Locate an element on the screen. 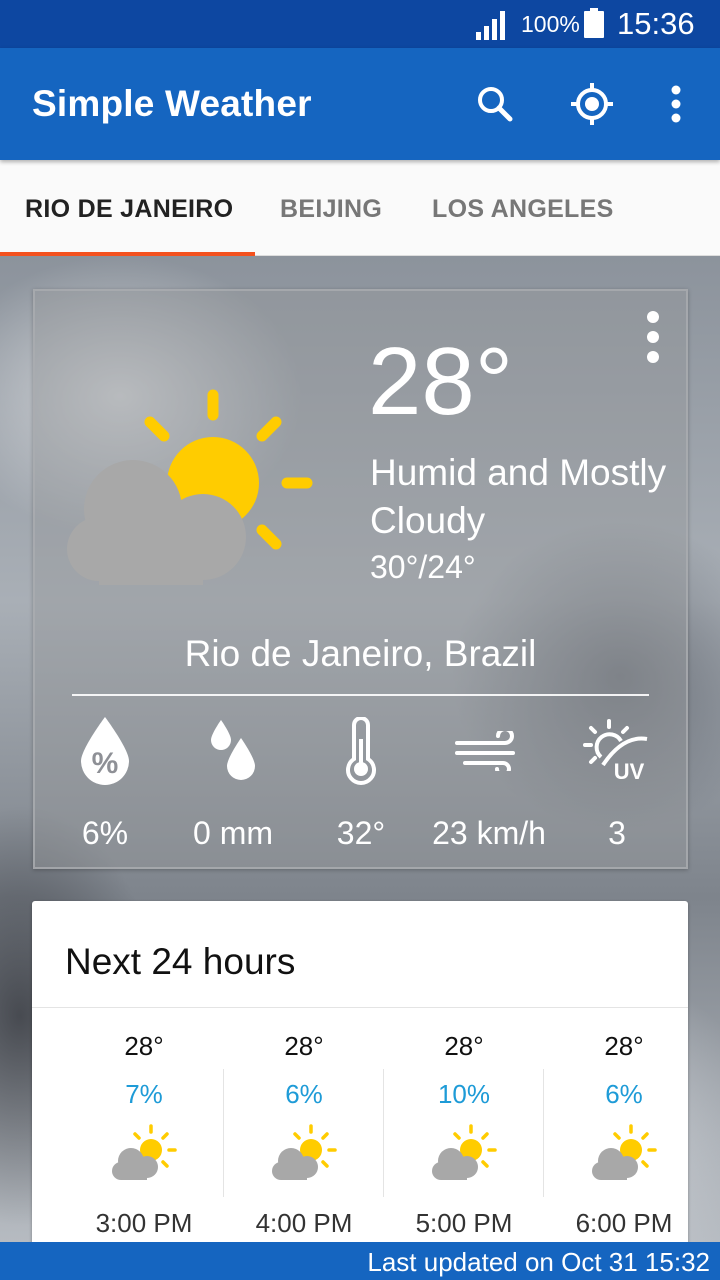 Image resolution: width=720 pixels, height=1280 pixels. hourly-rain-chance: 10% is located at coordinates (464, 1094).